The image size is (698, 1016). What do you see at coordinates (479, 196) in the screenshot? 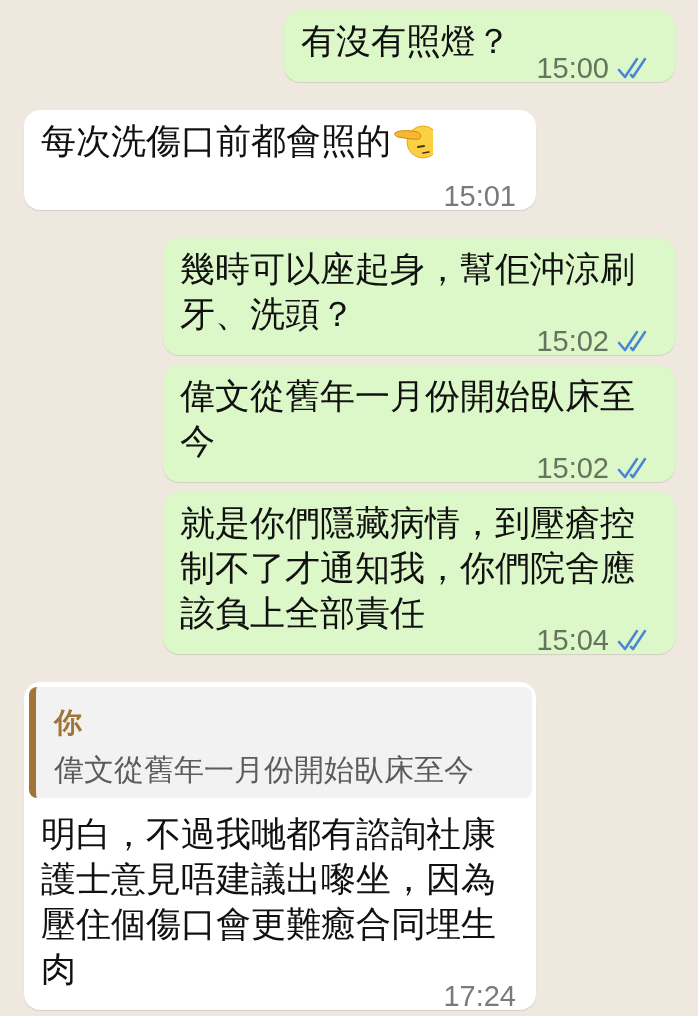
I see `message-time: 15:01` at bounding box center [479, 196].